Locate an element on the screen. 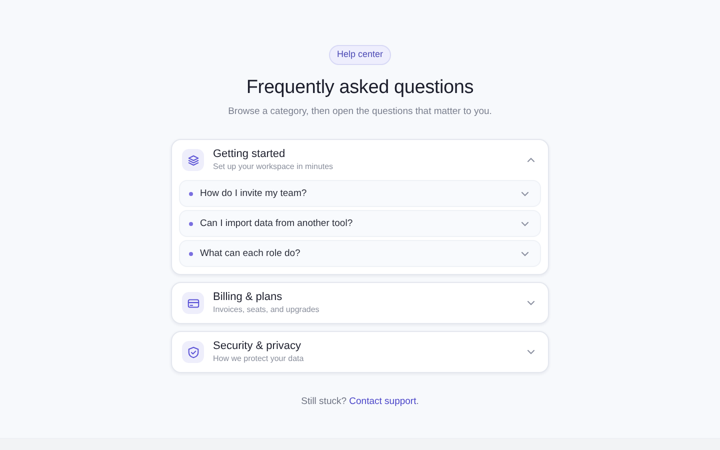  question-row: How do I invite my team? is located at coordinates (360, 194).